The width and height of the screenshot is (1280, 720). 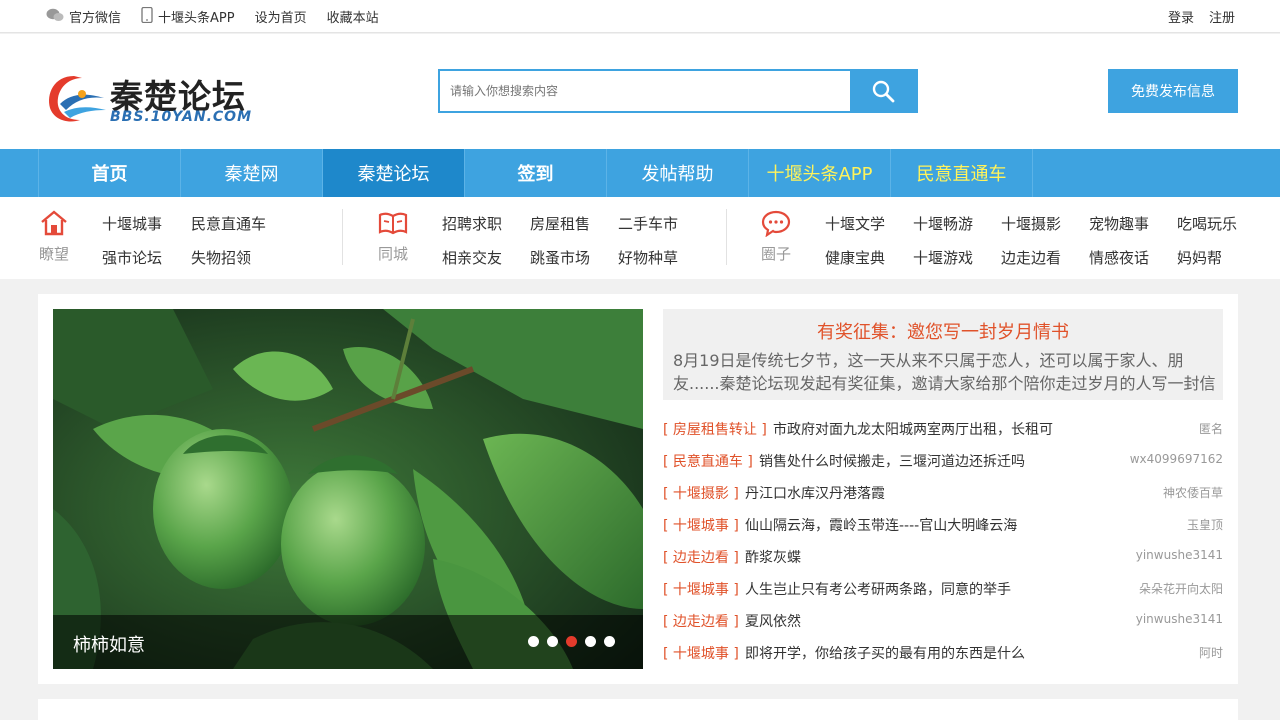 I want to click on item-title: 销售处什么时候搬走，三堰河道边还拆迁吗, so click(x=892, y=461).